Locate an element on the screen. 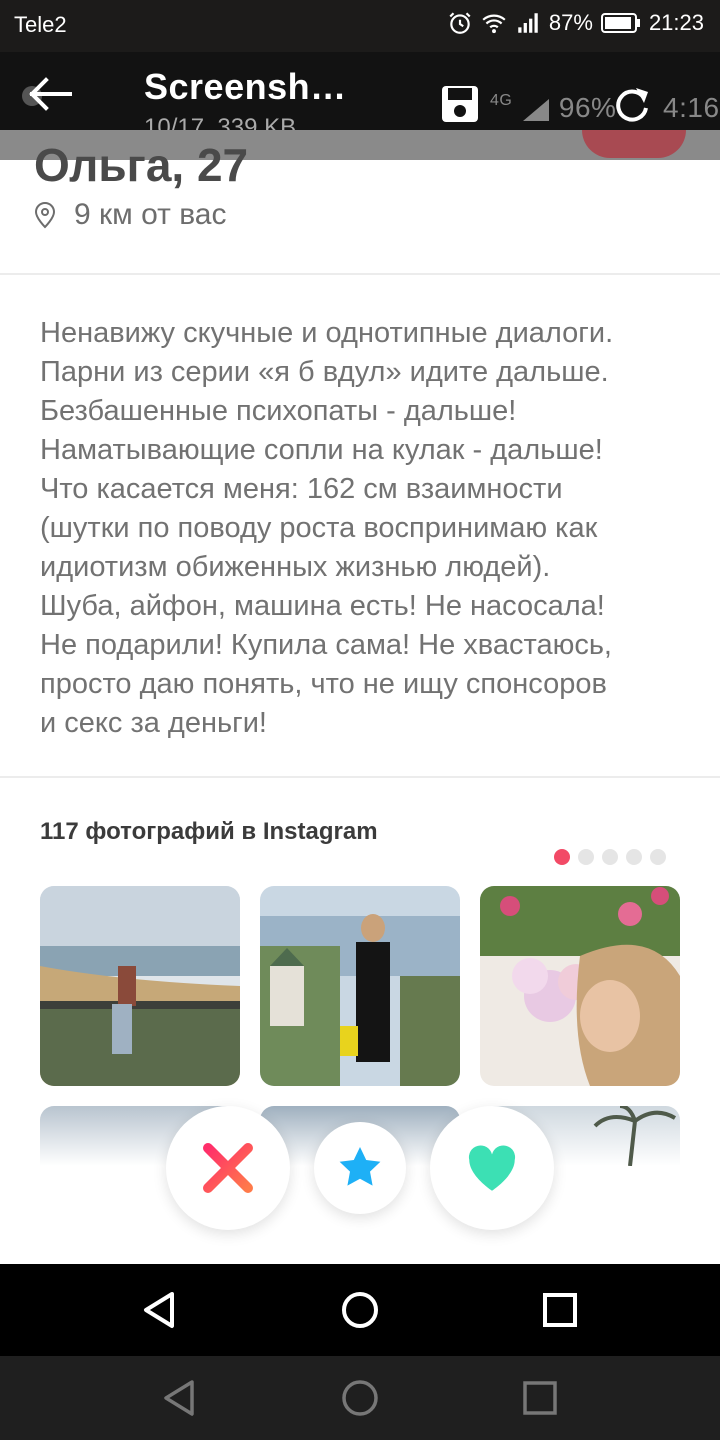 The image size is (720, 1440). carrier-label: Tele2 is located at coordinates (40, 24).